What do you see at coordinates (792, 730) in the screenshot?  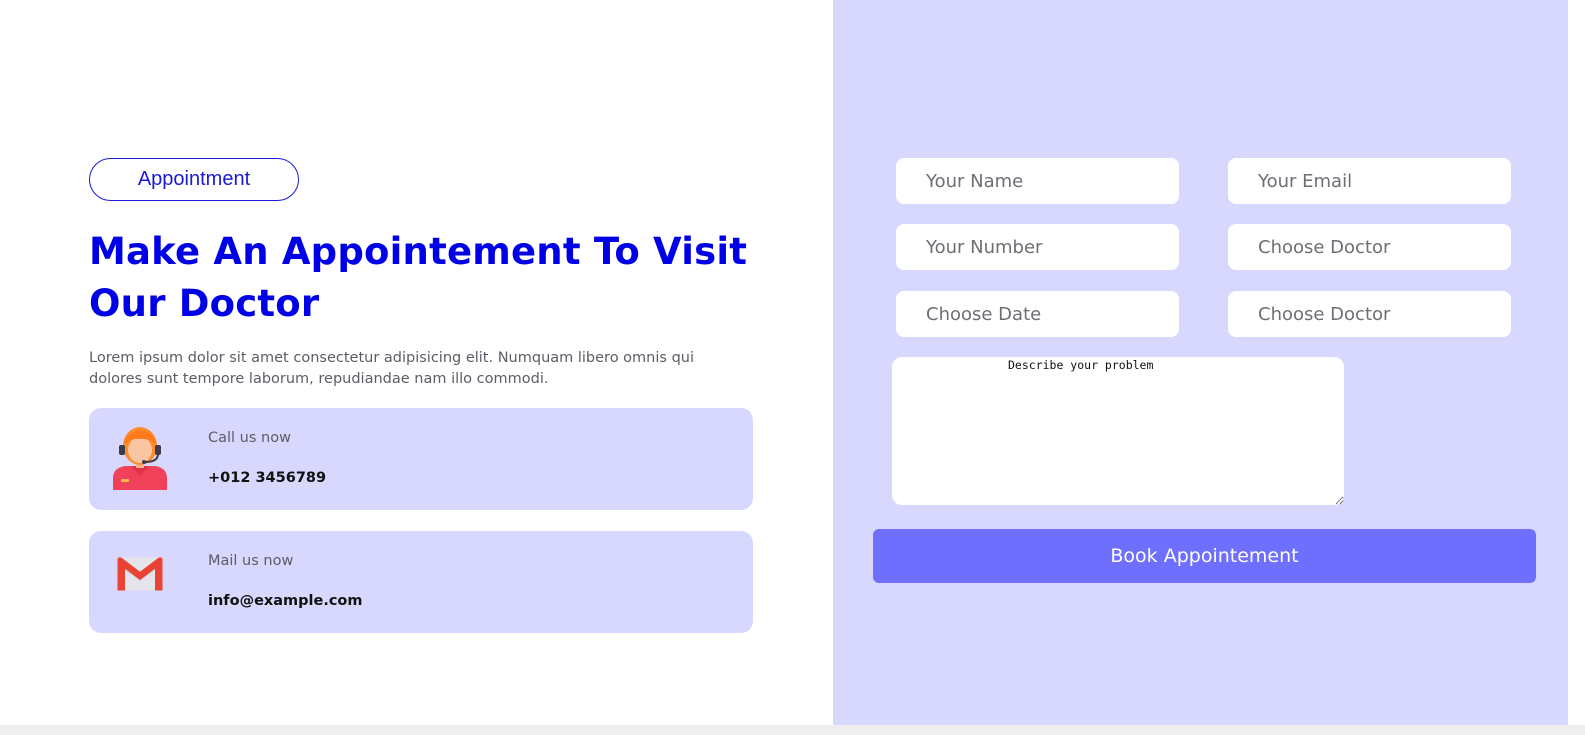 I see `bottom-edge` at bounding box center [792, 730].